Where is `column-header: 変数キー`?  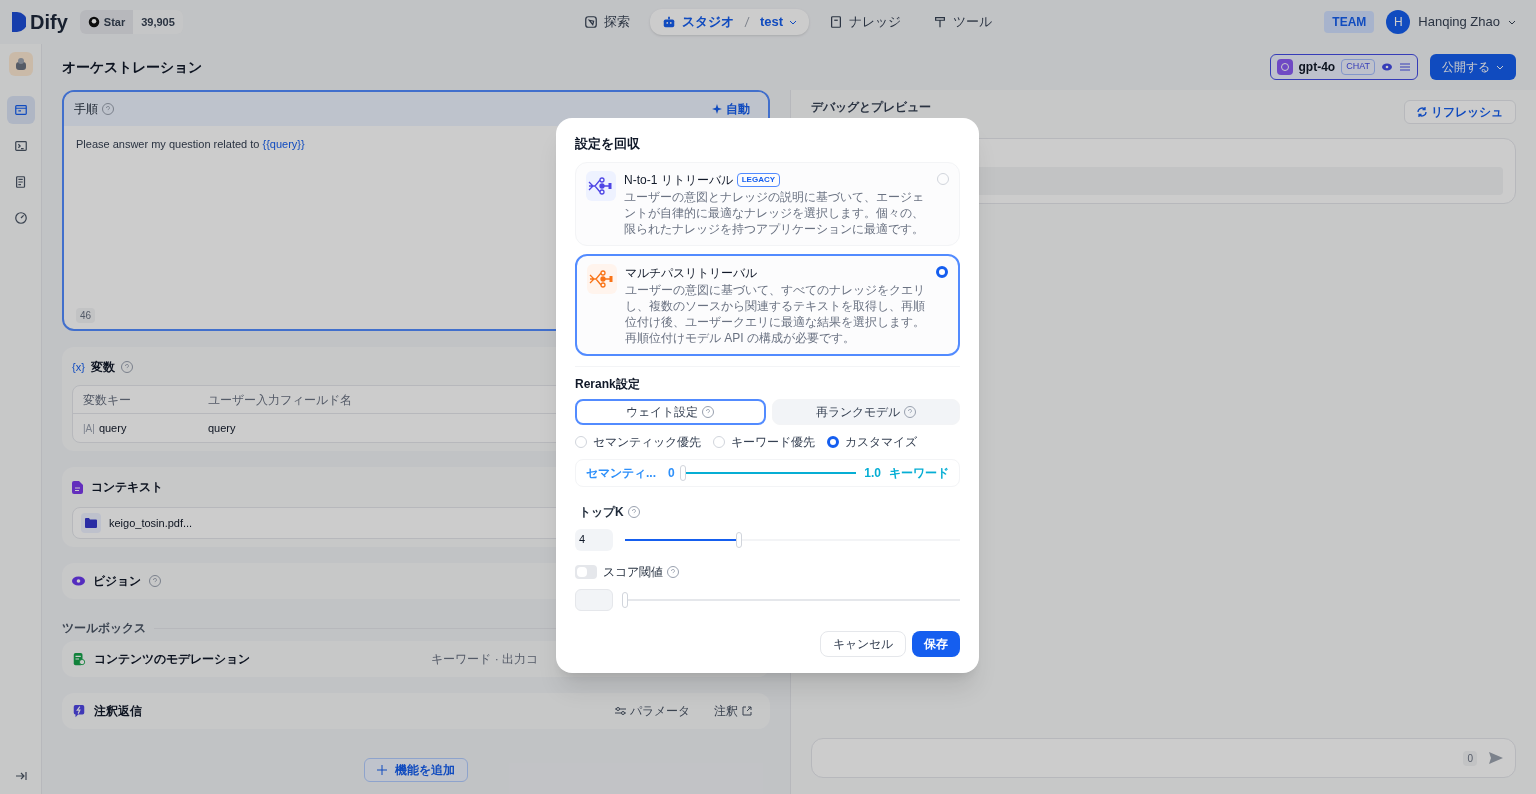 column-header: 変数キー is located at coordinates (107, 400).